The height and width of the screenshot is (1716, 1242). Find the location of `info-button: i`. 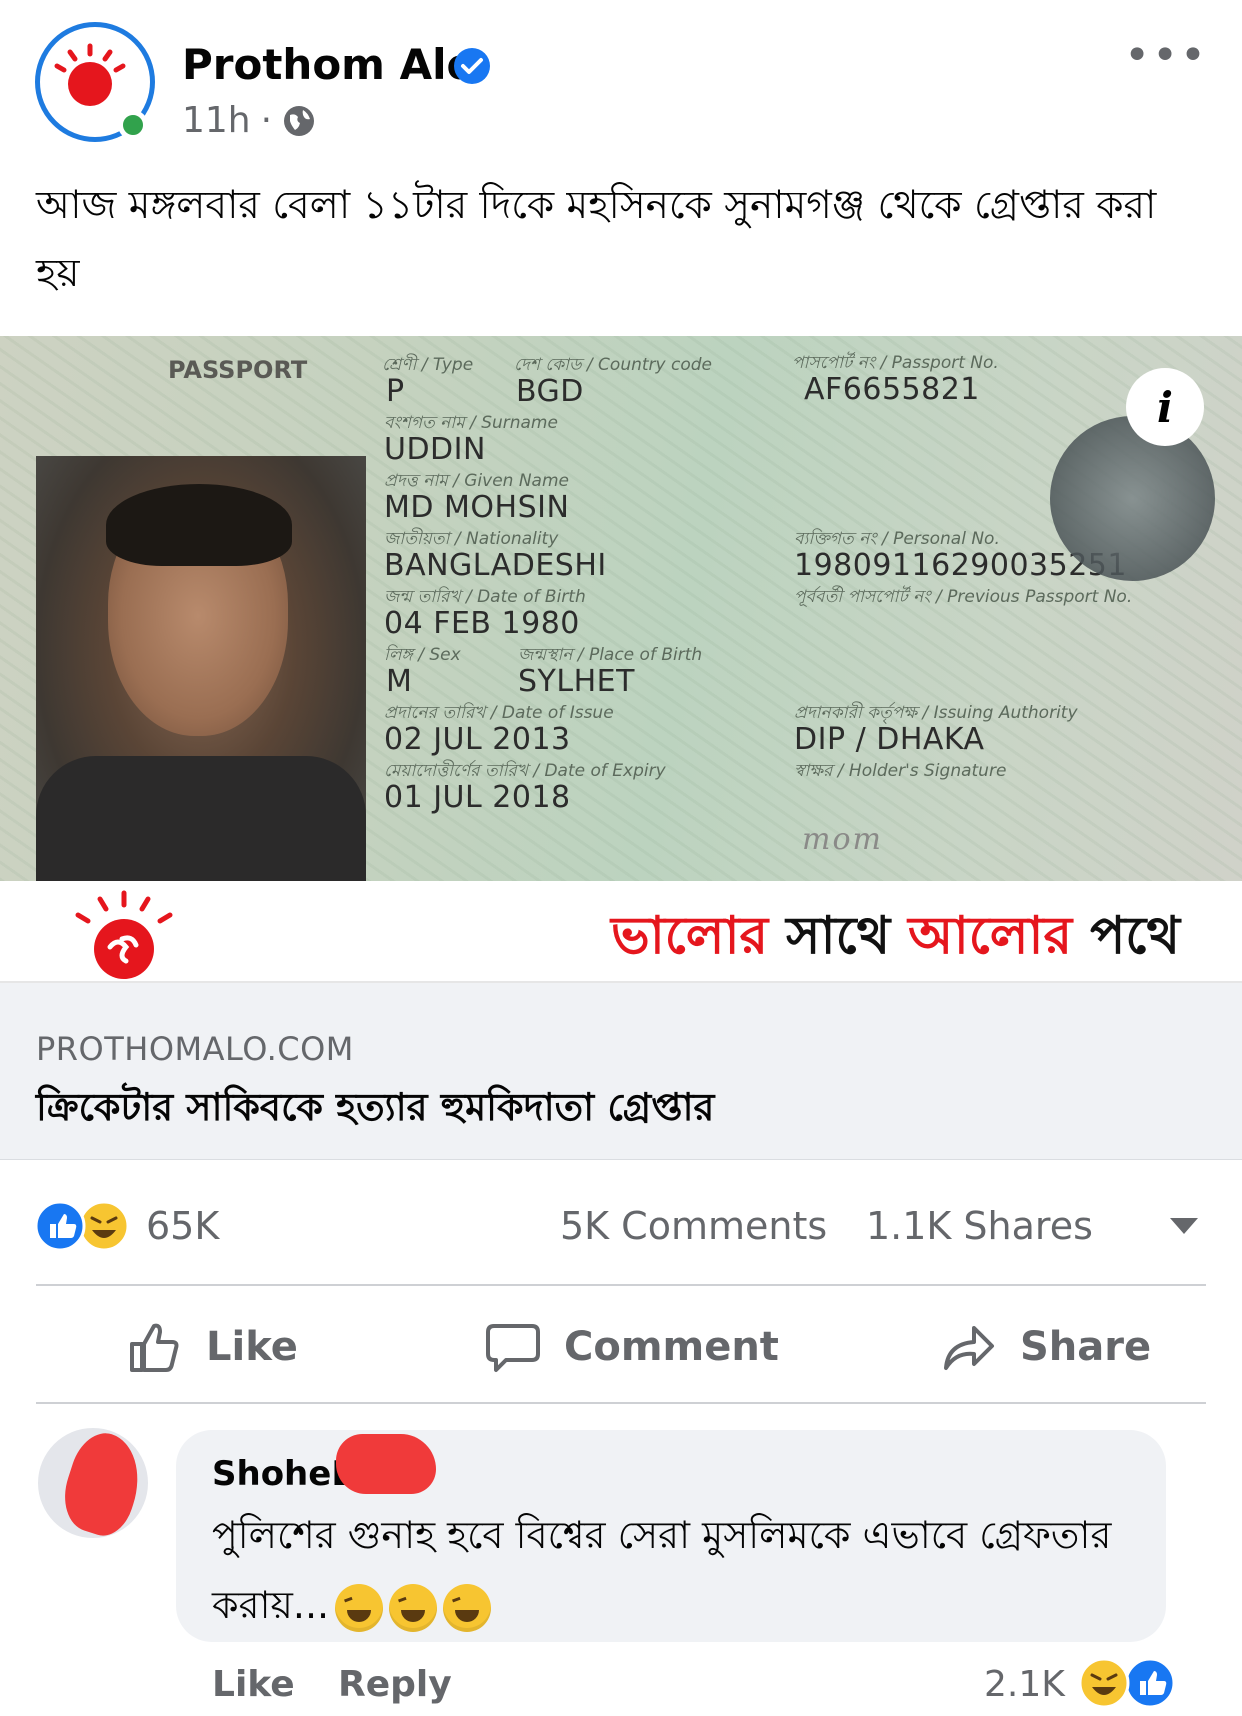

info-button: i is located at coordinates (1165, 407).